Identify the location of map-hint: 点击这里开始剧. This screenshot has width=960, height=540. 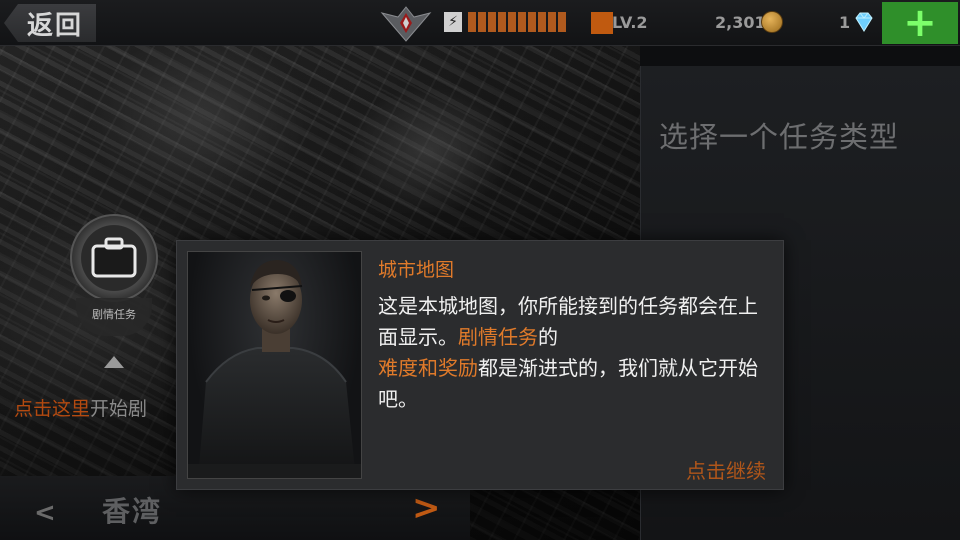
(80, 407).